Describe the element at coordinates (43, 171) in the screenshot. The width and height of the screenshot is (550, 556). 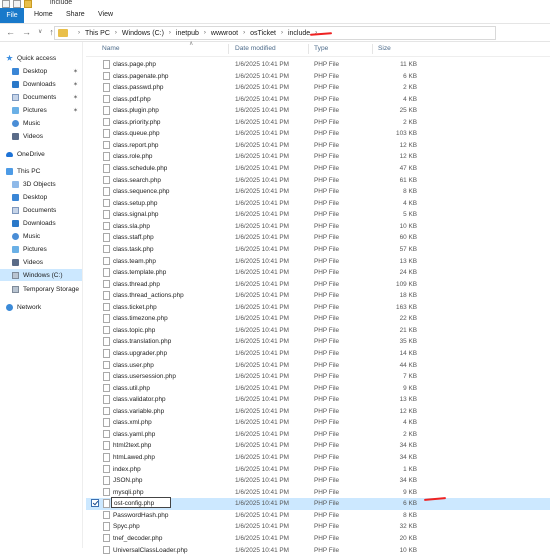
I see `sidebar-item-this-pc: This PC` at that location.